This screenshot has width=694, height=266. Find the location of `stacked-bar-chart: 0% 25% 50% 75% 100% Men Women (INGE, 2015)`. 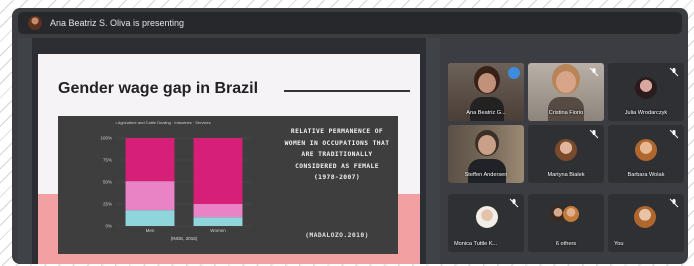

stacked-bar-chart: 0% 25% 50% 75% 100% Men Women (INGE, 2015) is located at coordinates (176, 188).